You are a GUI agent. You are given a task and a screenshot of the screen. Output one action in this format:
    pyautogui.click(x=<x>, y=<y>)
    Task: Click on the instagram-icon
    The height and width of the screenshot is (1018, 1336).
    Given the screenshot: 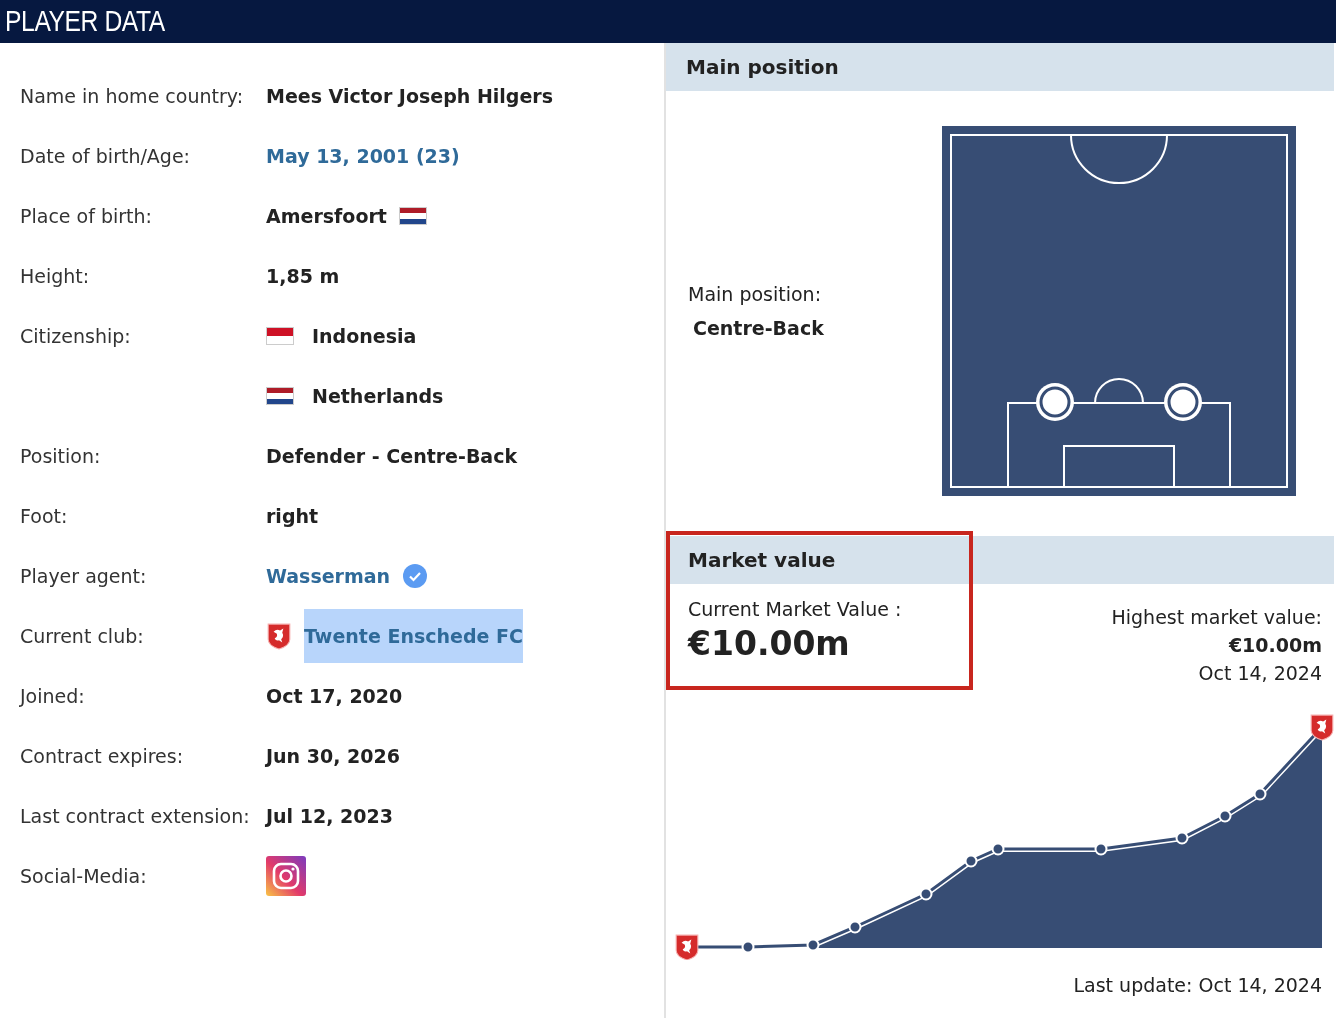 What is the action you would take?
    pyautogui.click(x=286, y=876)
    